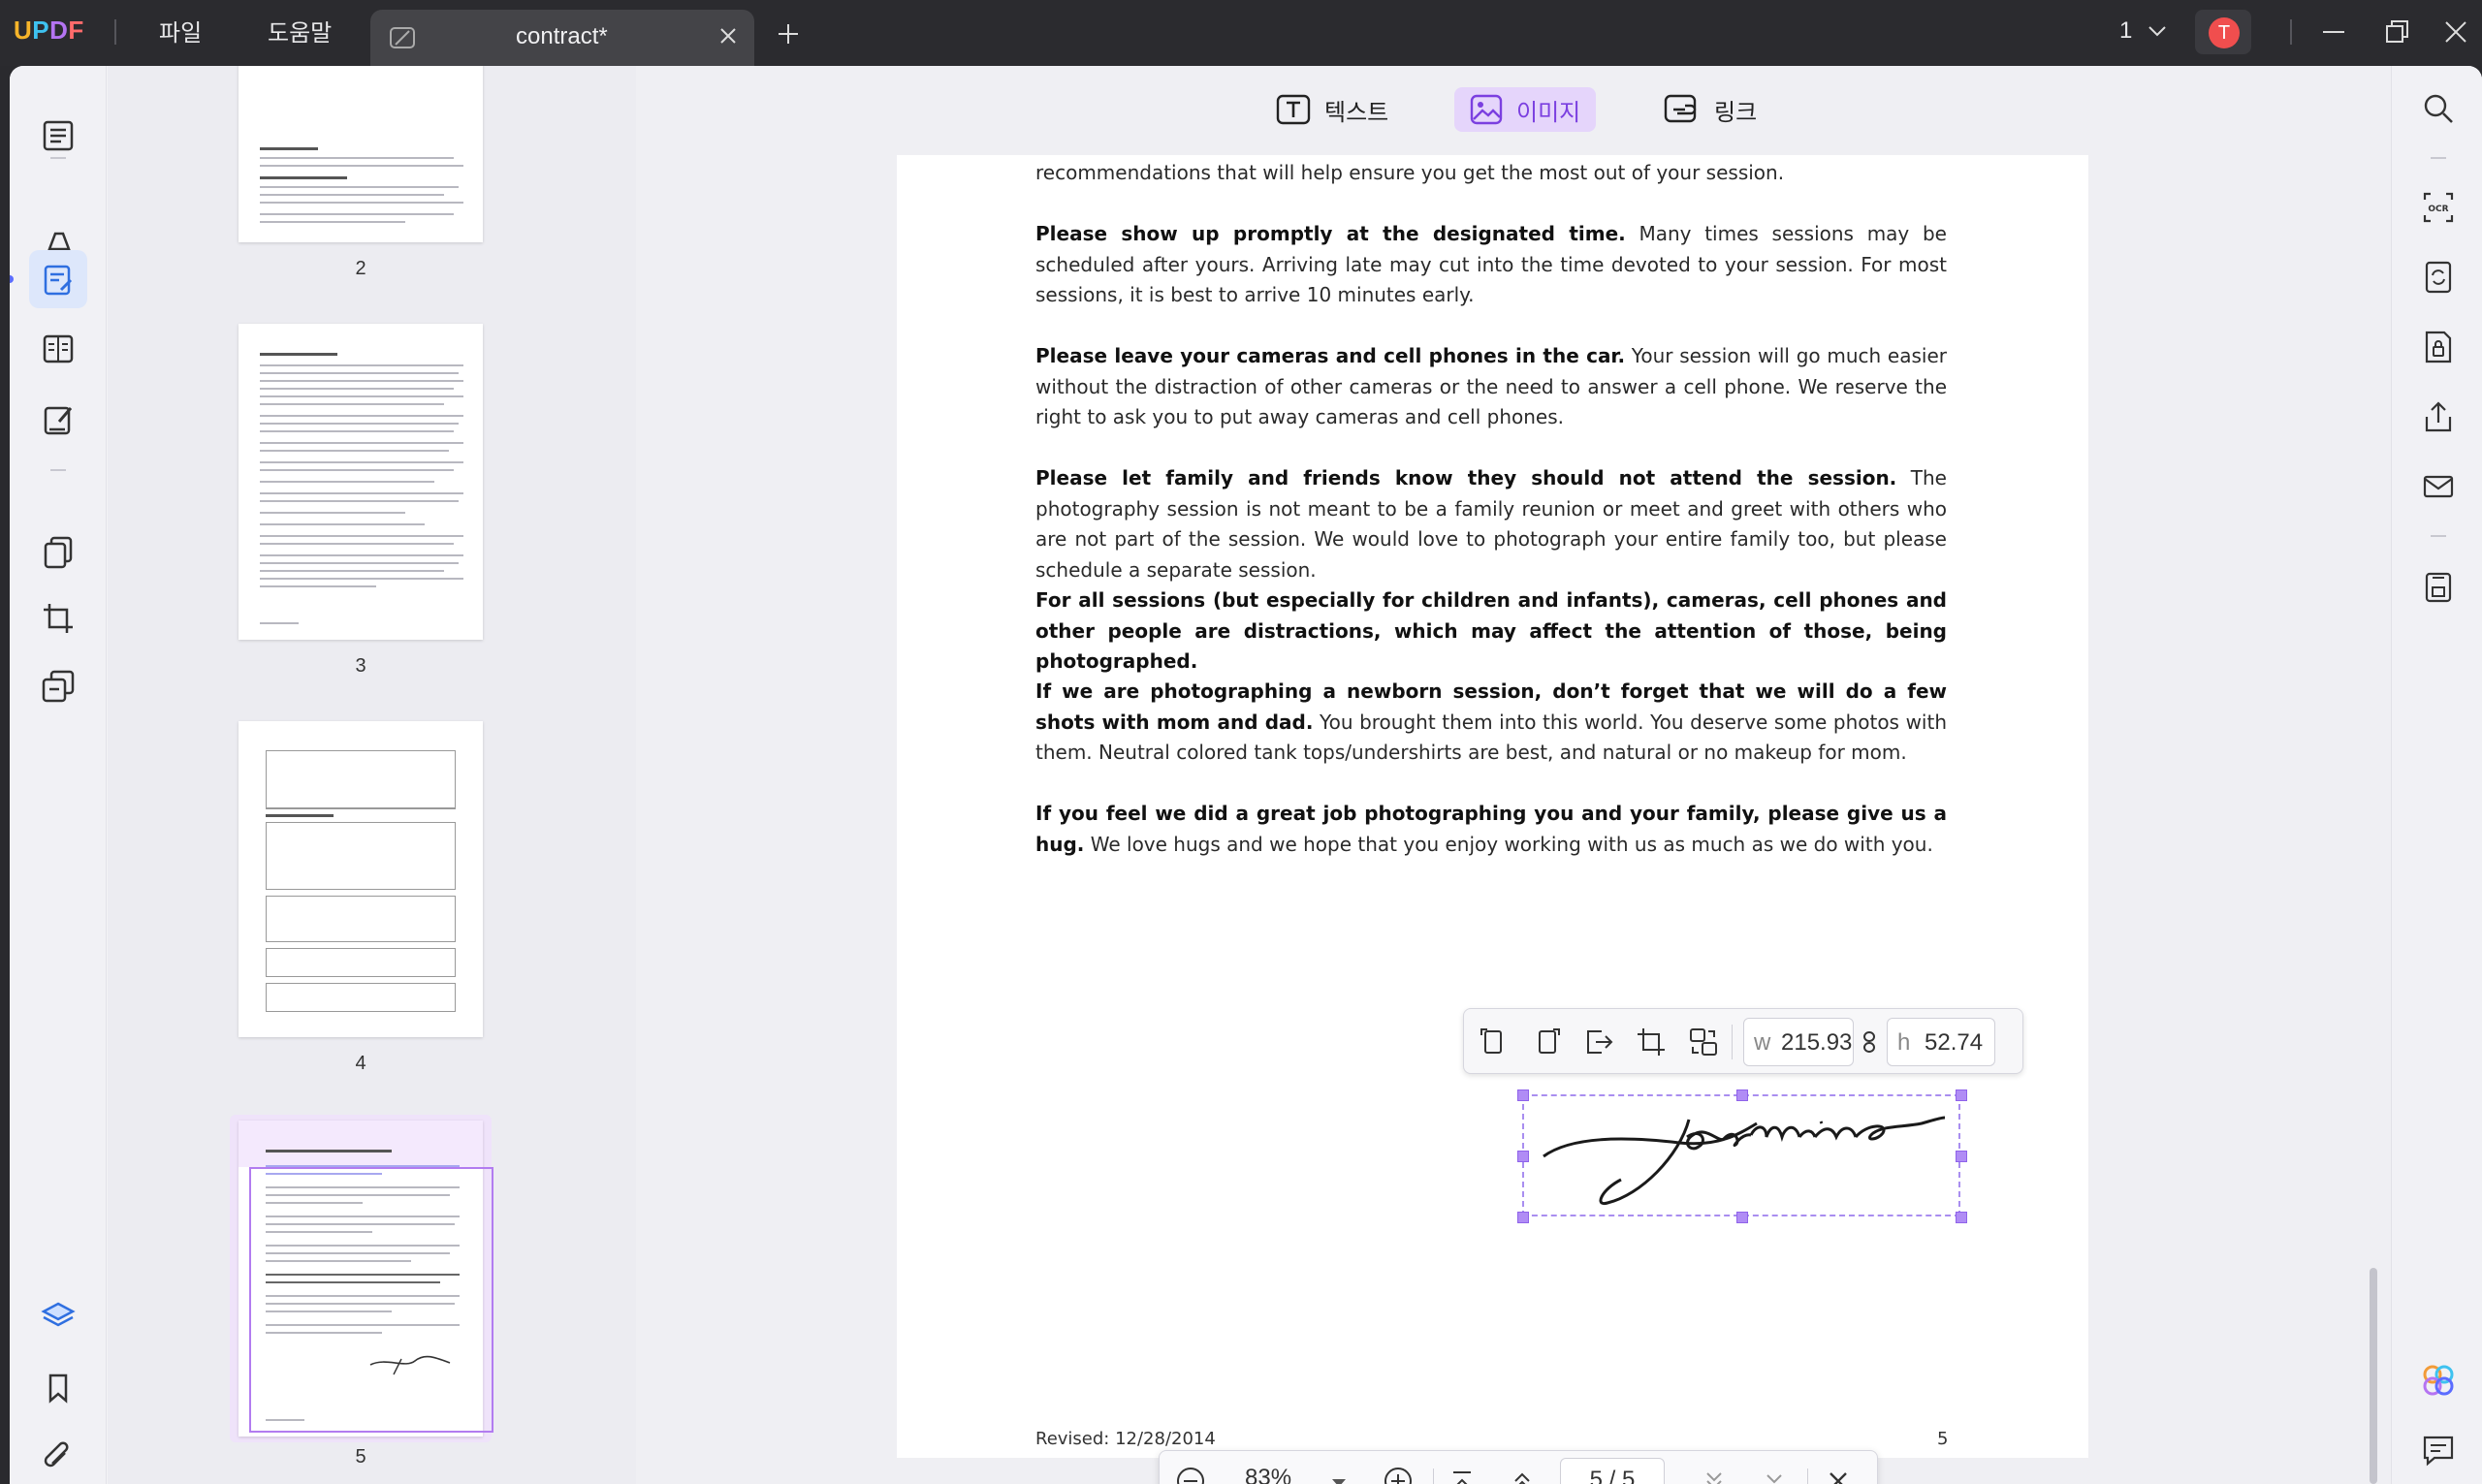 This screenshot has width=2482, height=1484. Describe the element at coordinates (1838, 1475) in the screenshot. I see `close-navigation-icon` at that location.